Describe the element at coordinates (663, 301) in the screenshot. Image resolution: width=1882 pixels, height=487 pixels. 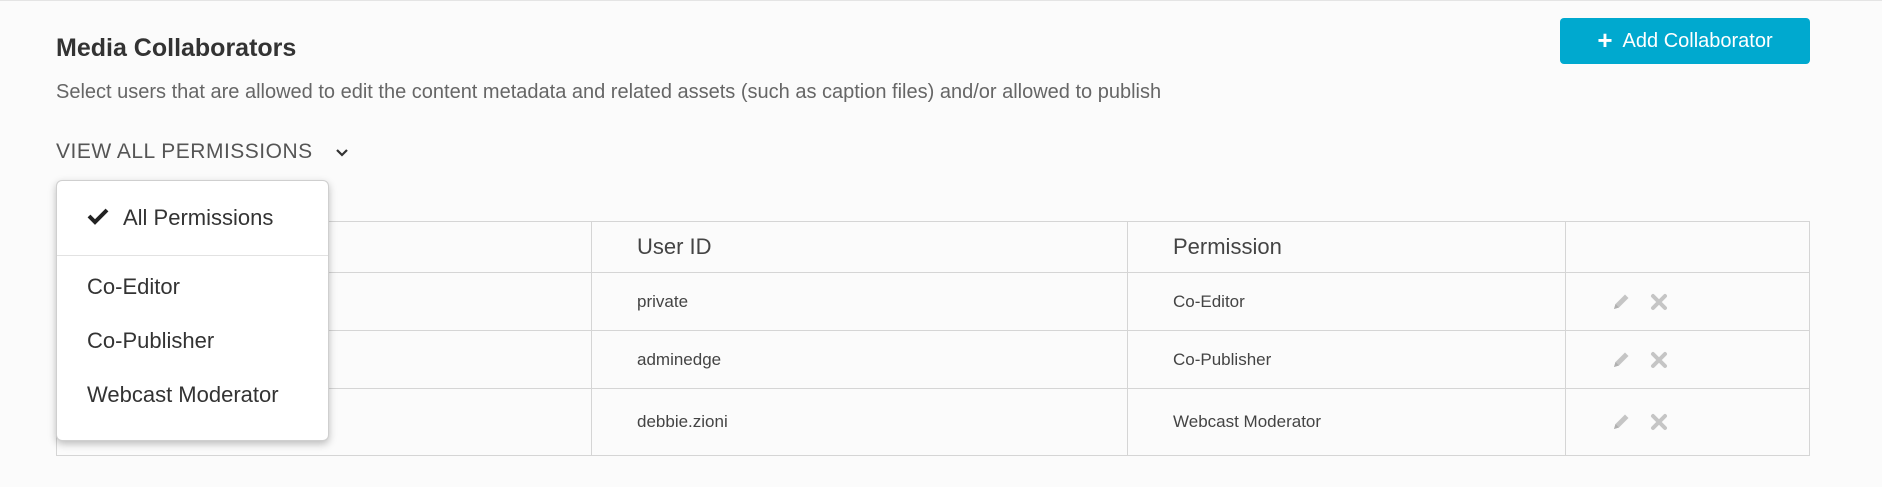
I see `user-id-cell: private` at that location.